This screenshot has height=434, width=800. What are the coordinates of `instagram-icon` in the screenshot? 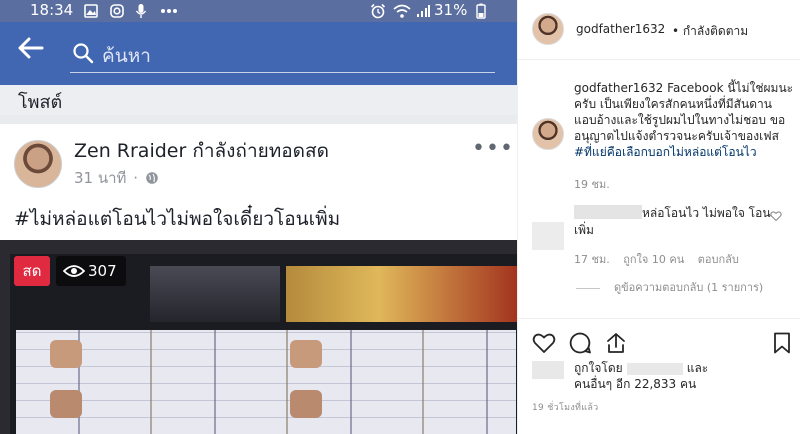 It's located at (117, 11).